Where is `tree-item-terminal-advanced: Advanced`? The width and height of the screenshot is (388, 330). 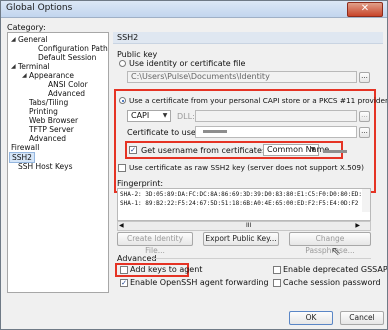 tree-item-terminal-advanced: Advanced is located at coordinates (47, 138).